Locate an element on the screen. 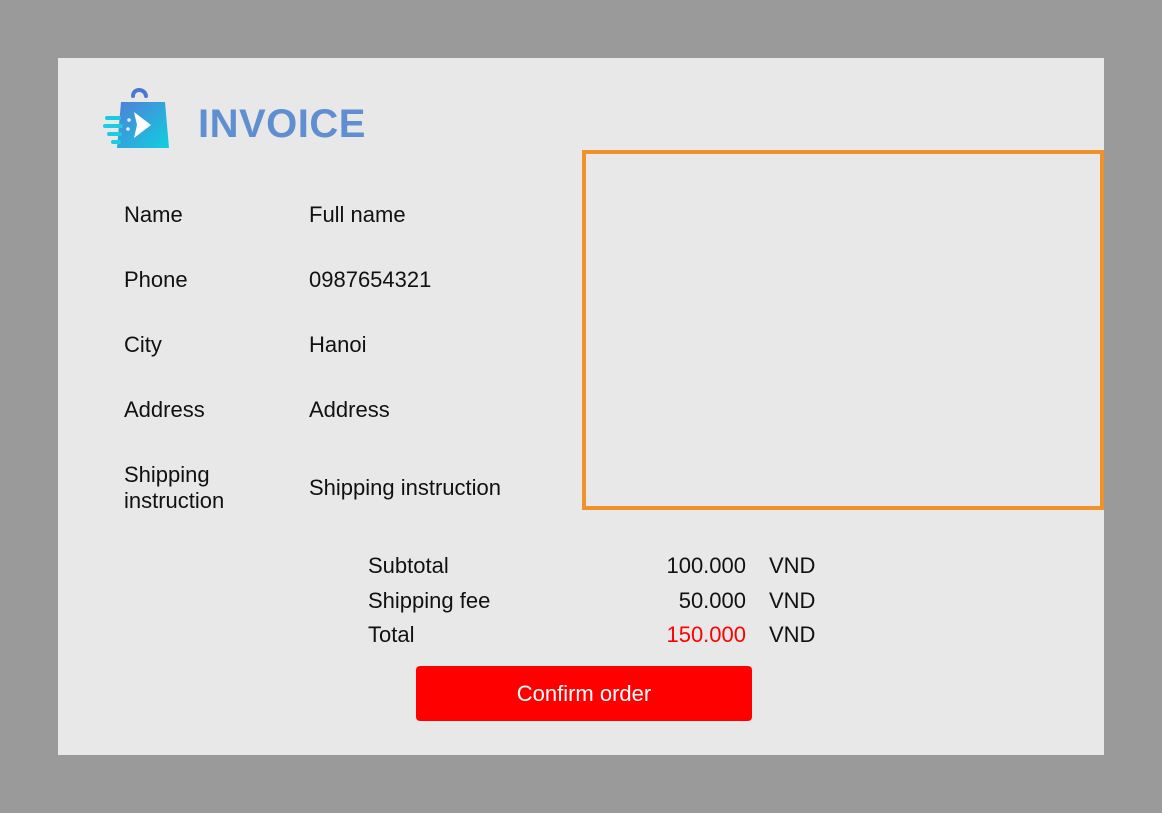  shipping-instruction-label: Shipping instruction is located at coordinates (174, 487).